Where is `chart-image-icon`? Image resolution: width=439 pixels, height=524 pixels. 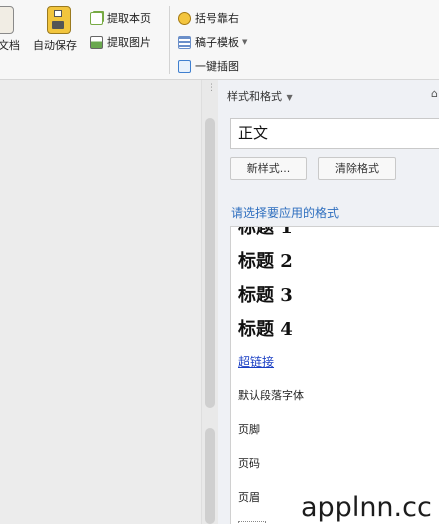 chart-image-icon is located at coordinates (184, 66).